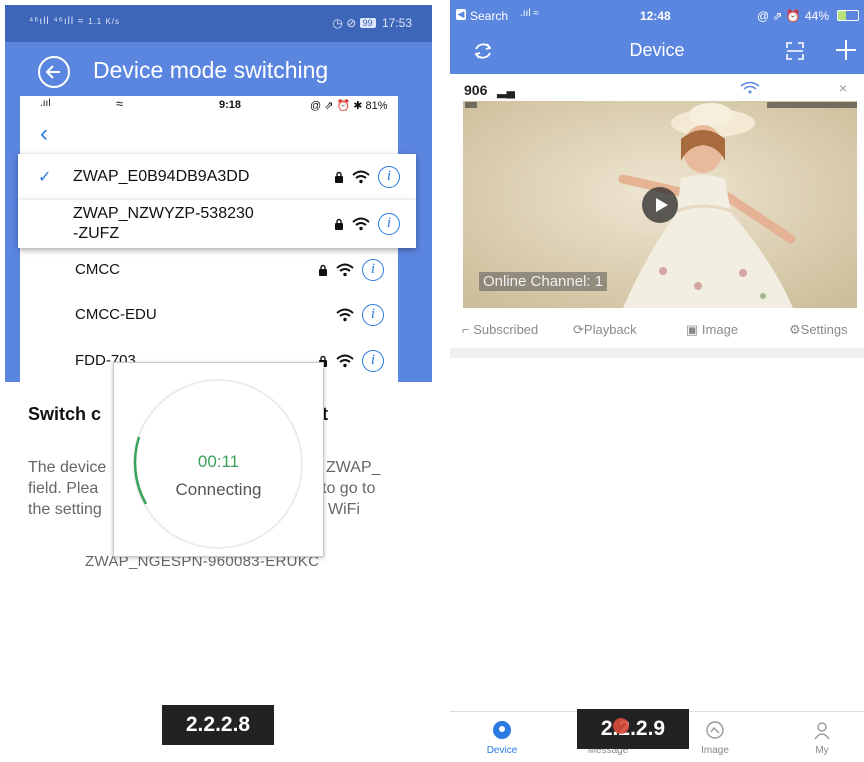  Describe the element at coordinates (846, 50) in the screenshot. I see `add-icon` at that location.